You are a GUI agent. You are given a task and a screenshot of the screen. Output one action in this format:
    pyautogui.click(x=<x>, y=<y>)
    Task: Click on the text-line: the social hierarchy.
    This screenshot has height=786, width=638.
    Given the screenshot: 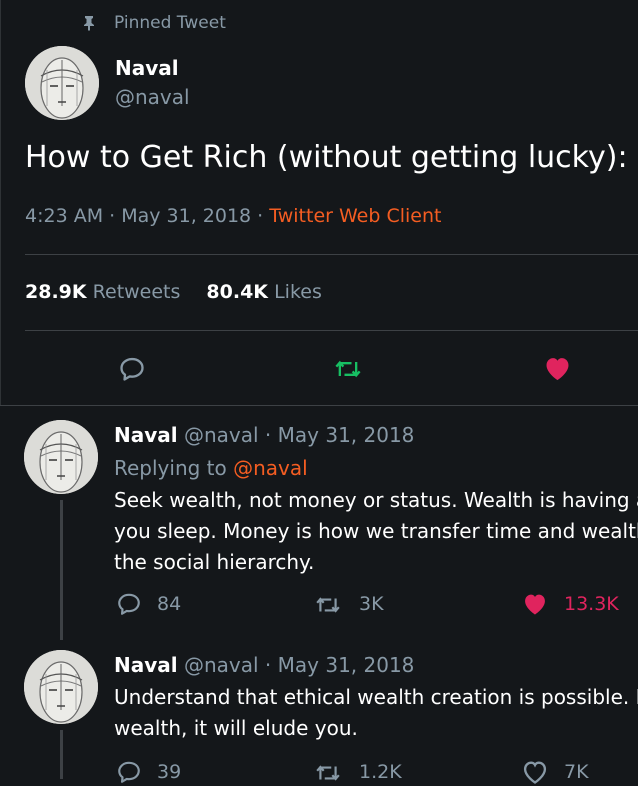 What is the action you would take?
    pyautogui.click(x=214, y=562)
    